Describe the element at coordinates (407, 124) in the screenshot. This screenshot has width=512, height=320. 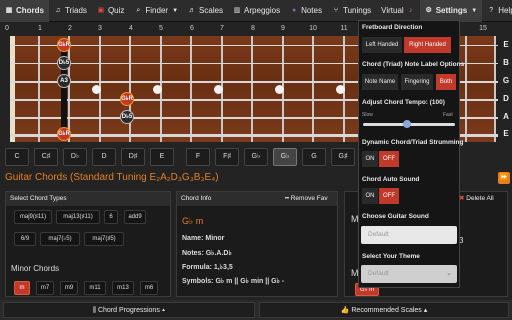
I see `tempo-slider-thumb` at that location.